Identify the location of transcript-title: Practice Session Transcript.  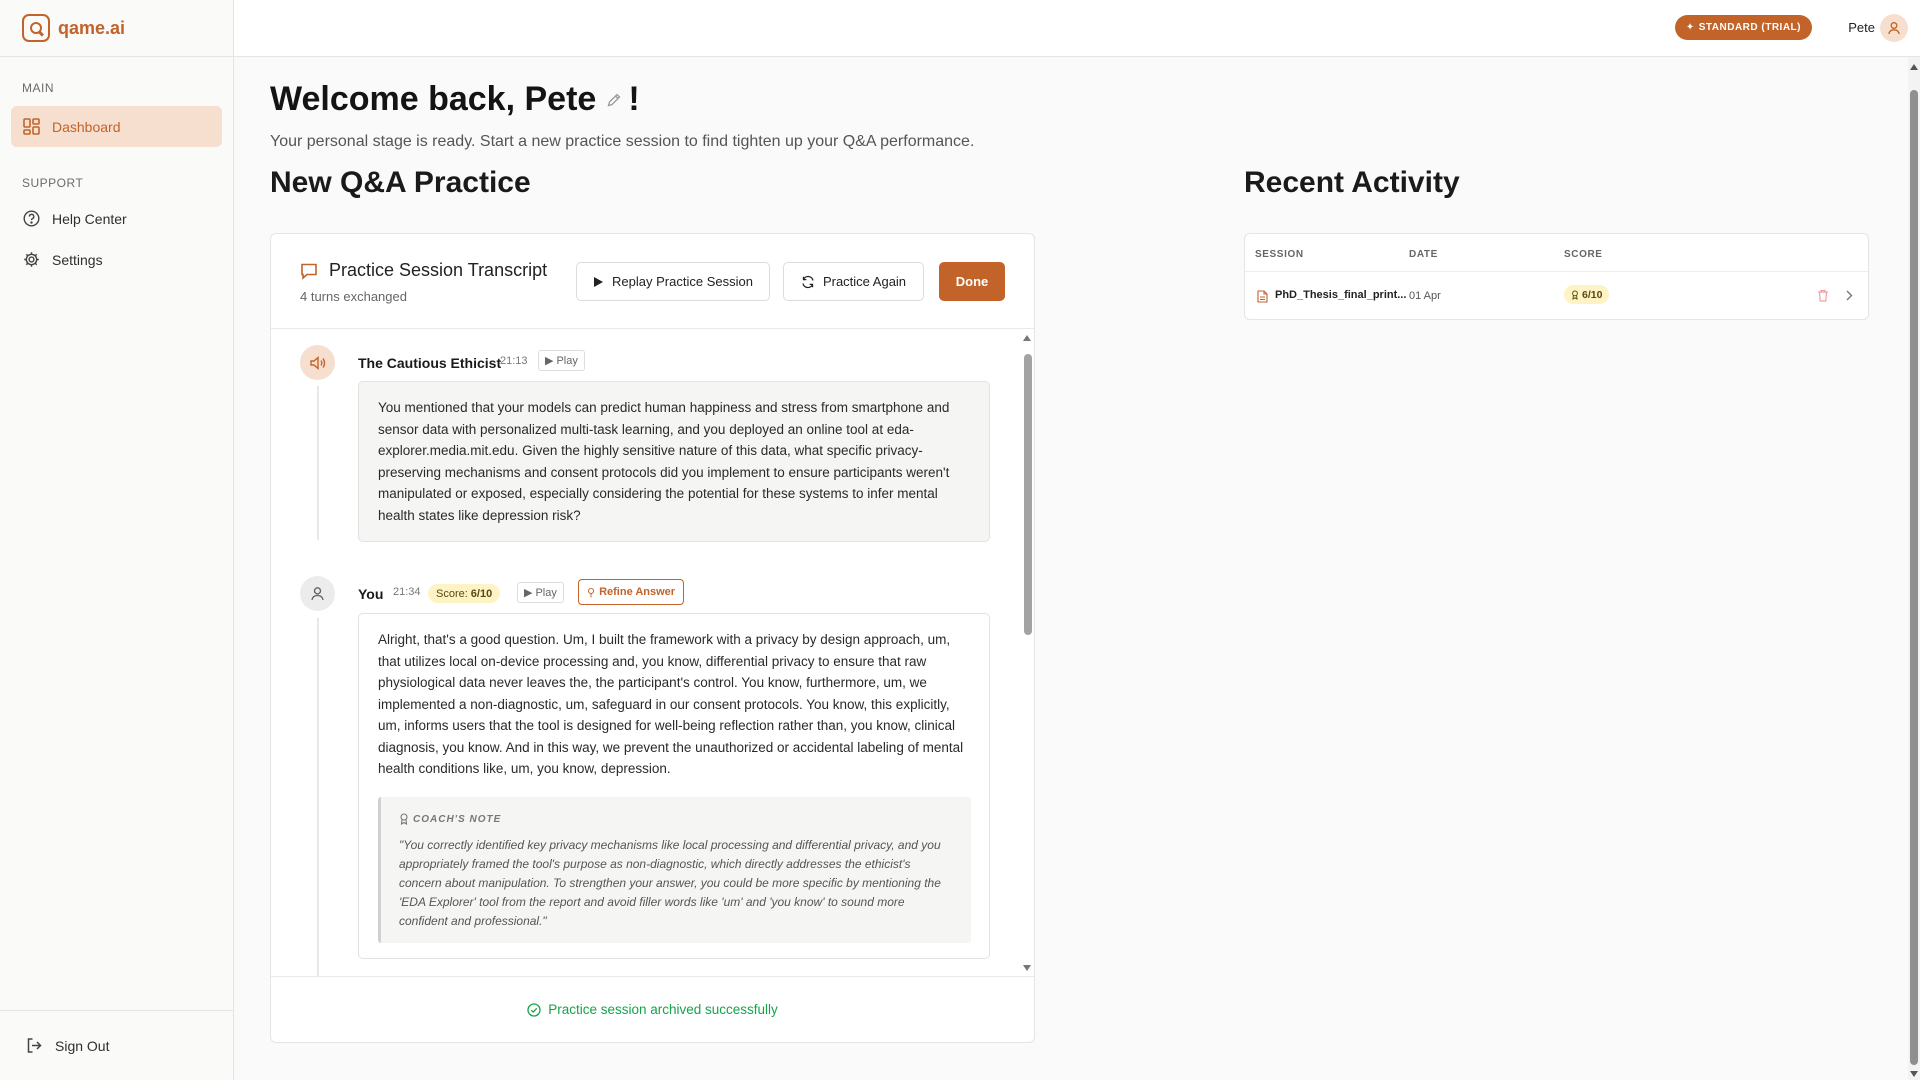
(423, 270).